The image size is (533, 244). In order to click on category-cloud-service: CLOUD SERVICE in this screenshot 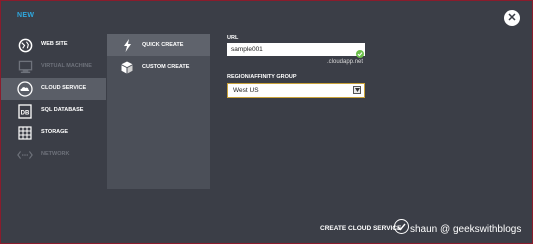, I will do `click(53, 89)`.